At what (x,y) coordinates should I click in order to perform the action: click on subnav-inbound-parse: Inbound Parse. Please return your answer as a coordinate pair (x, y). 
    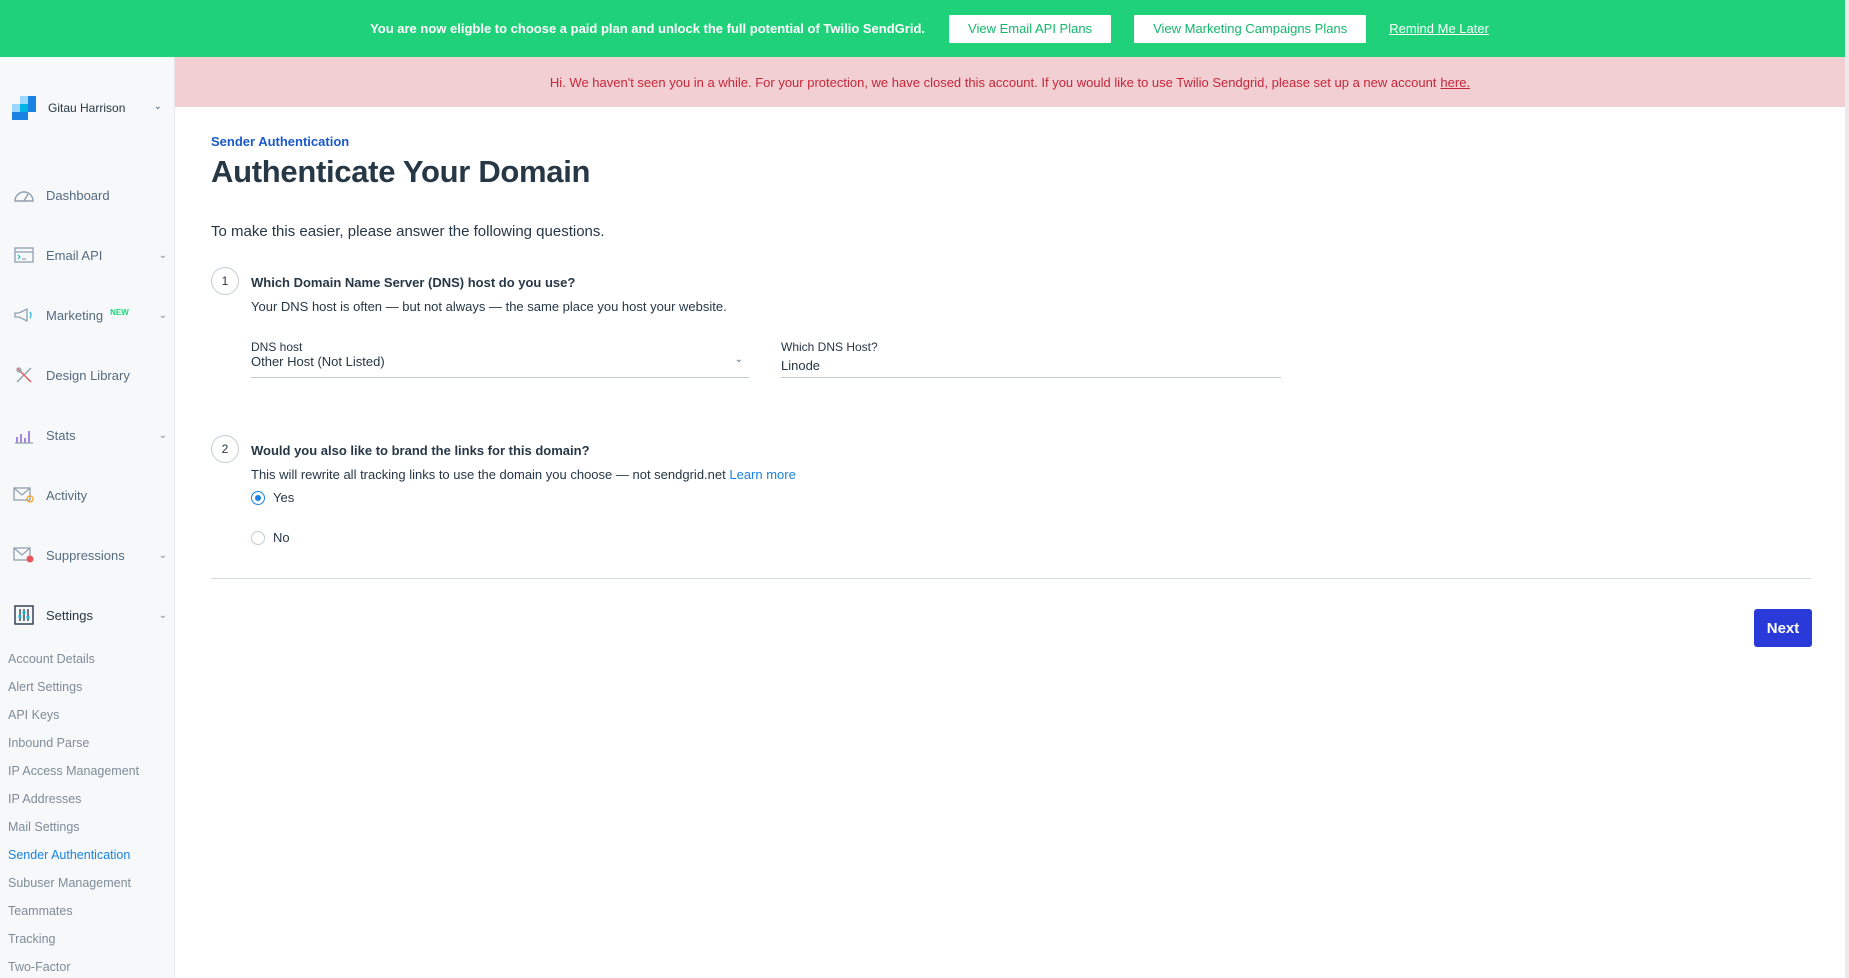
    Looking at the image, I should click on (48, 743).